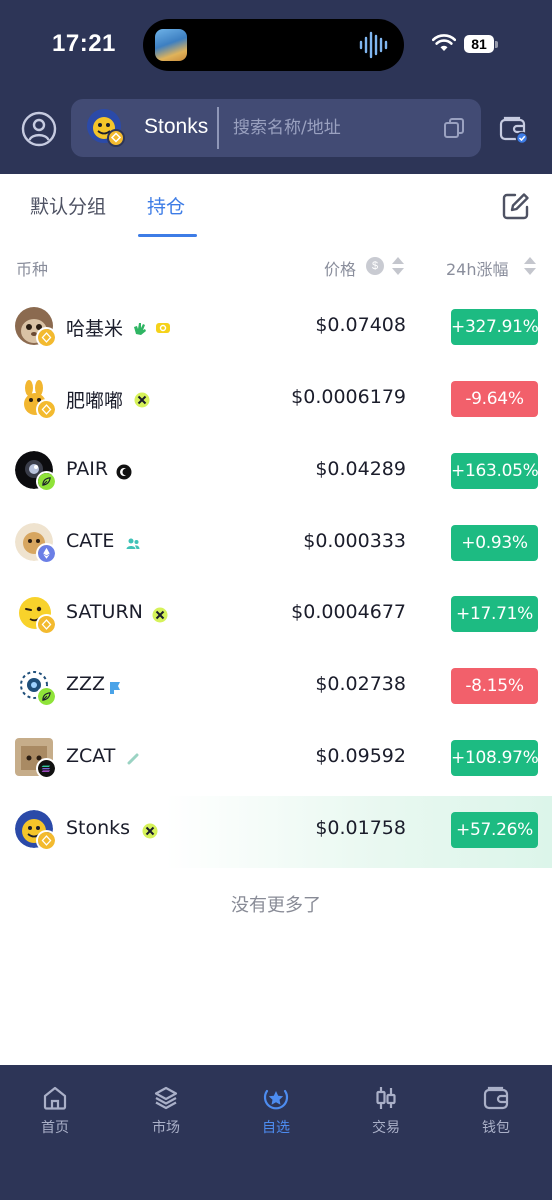 This screenshot has width=552, height=1200. I want to click on nav-market: 市场, so click(166, 1111).